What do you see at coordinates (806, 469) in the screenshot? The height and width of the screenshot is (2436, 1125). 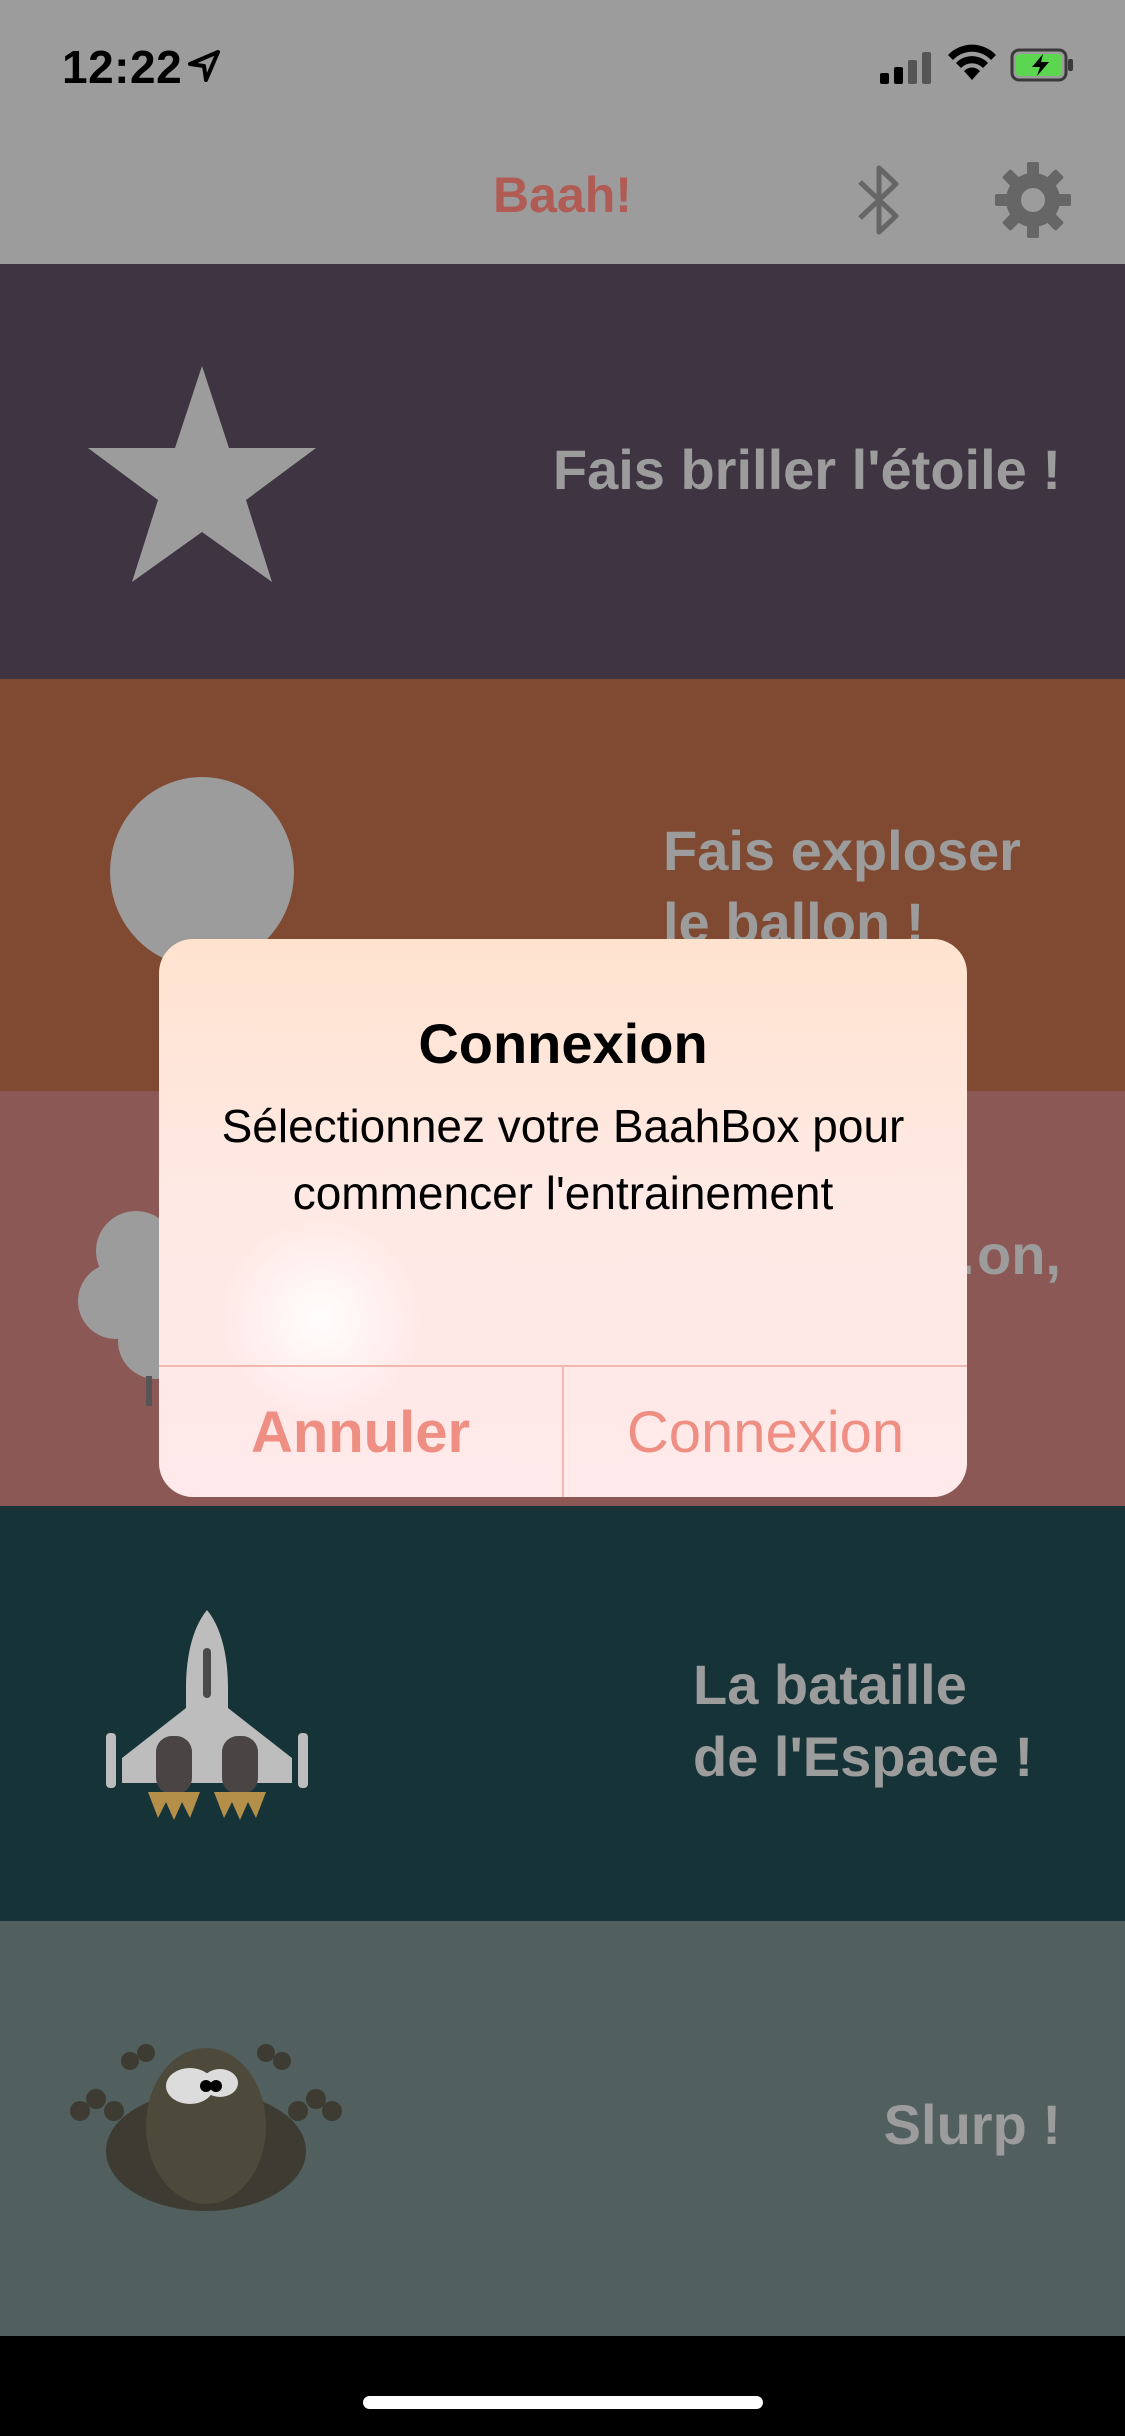 I see `row-label-star: Fais briller l'étoile !` at bounding box center [806, 469].